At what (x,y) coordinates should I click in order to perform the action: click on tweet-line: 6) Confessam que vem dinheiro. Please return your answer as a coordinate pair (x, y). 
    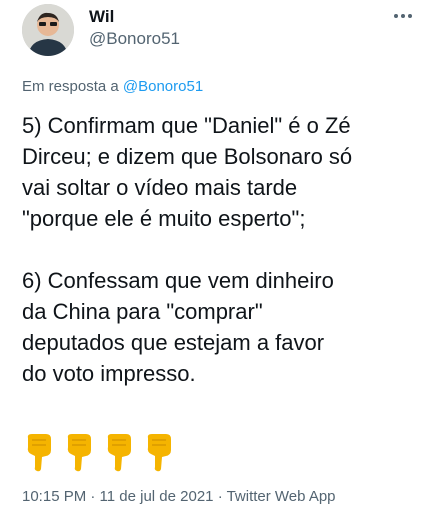
    Looking at the image, I should click on (178, 280).